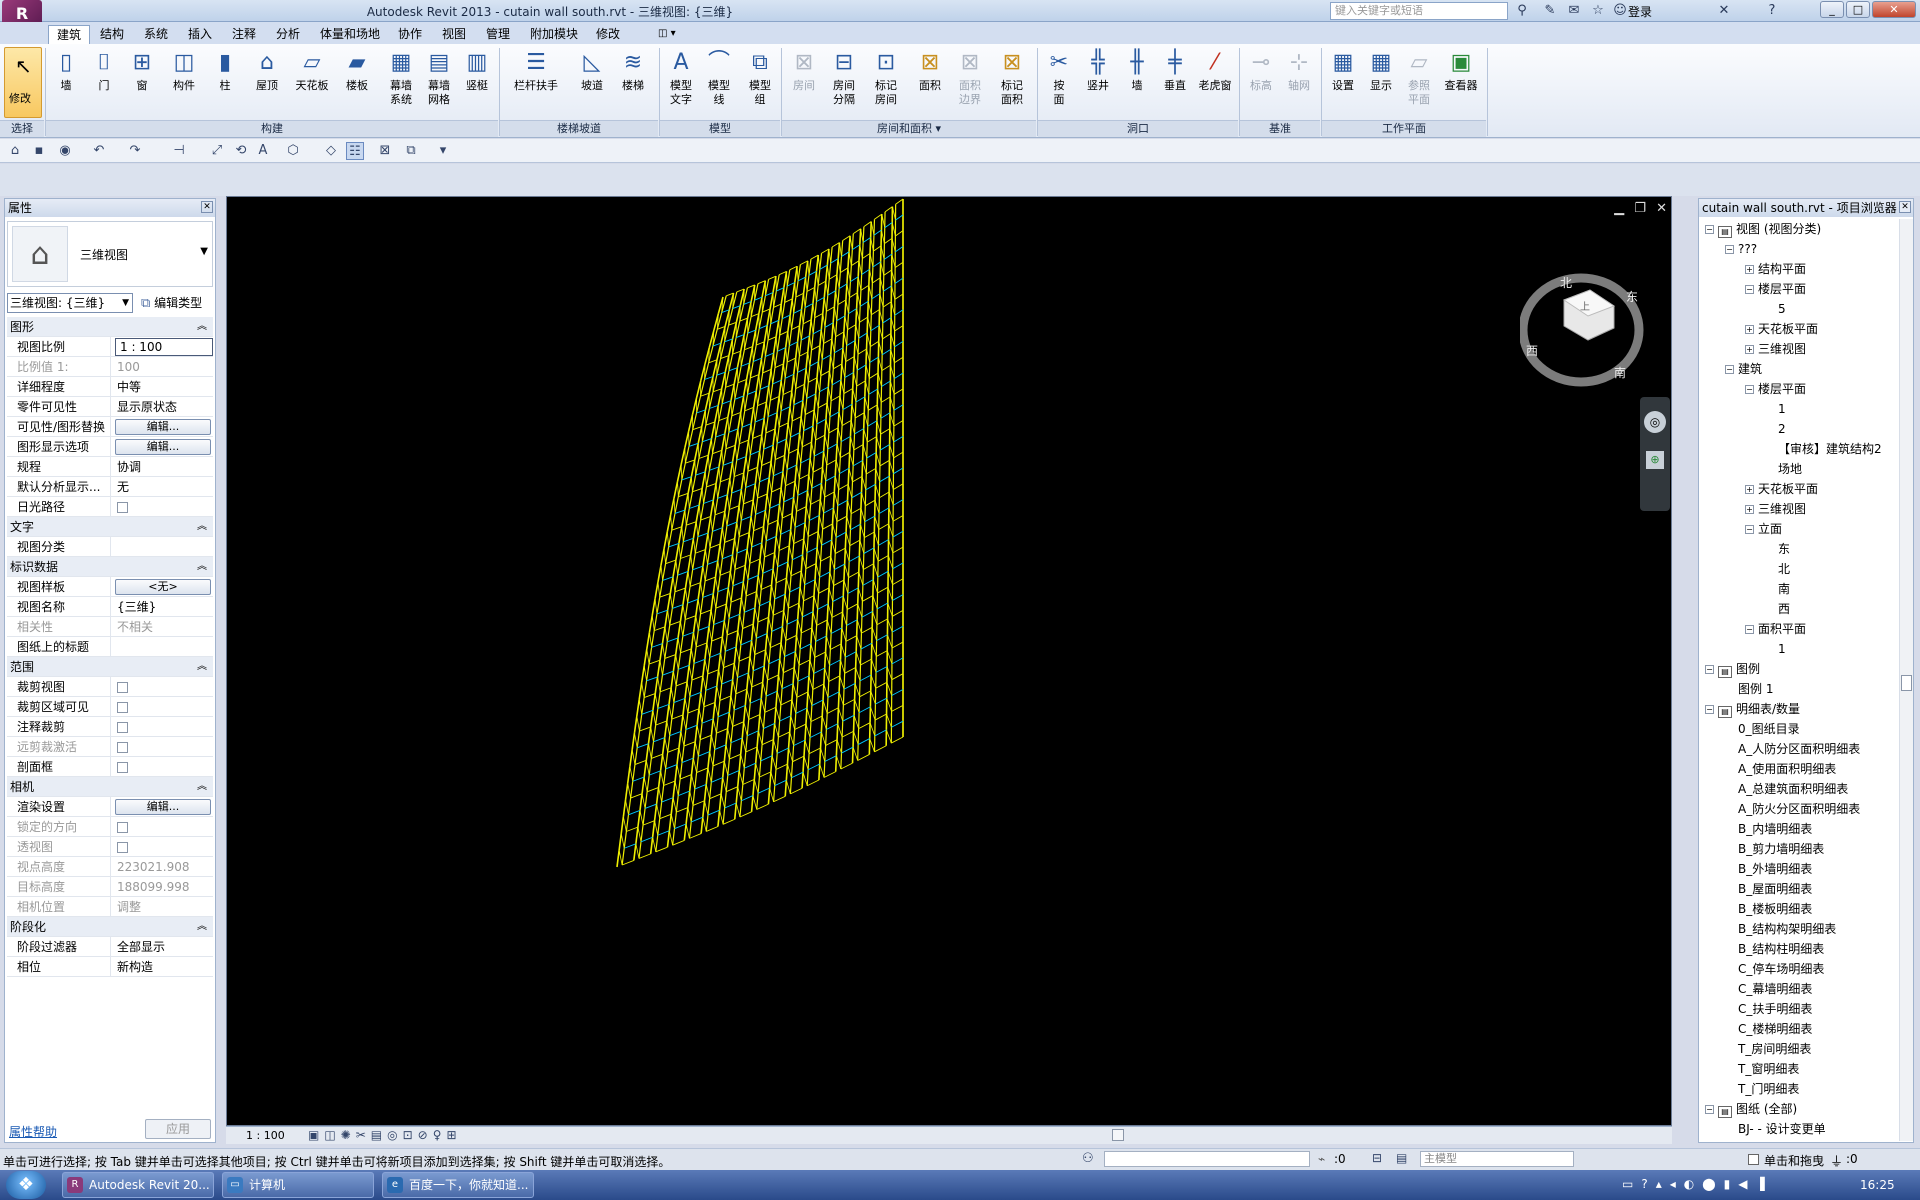  I want to click on viewer-button: ▣ 查看器, so click(1461, 71).